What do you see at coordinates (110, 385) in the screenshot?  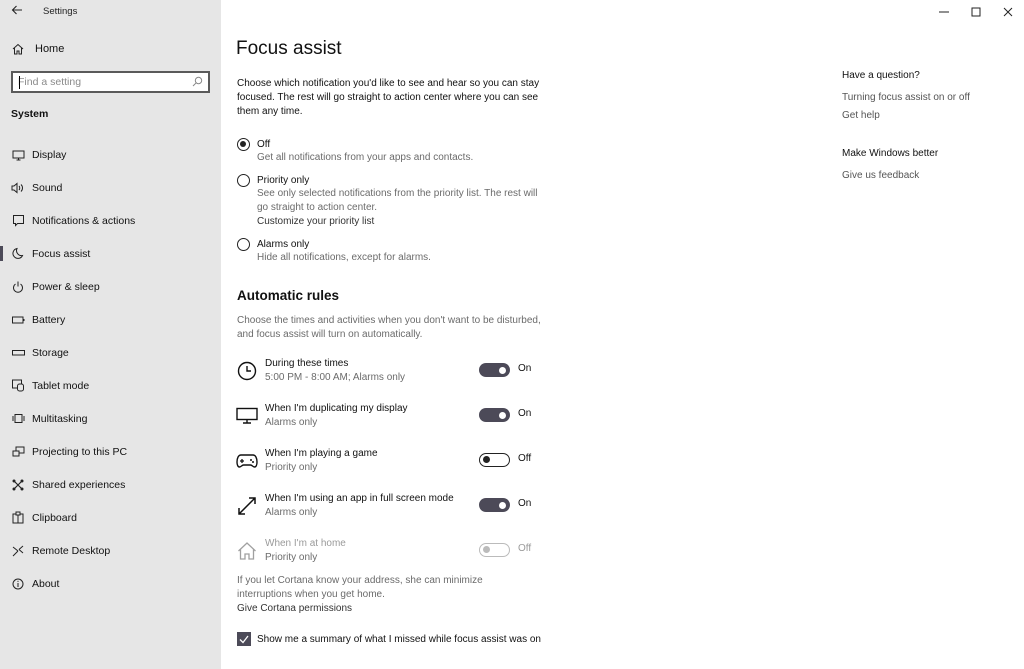 I see `sidebar-item-tablet-mode: Tablet mode` at bounding box center [110, 385].